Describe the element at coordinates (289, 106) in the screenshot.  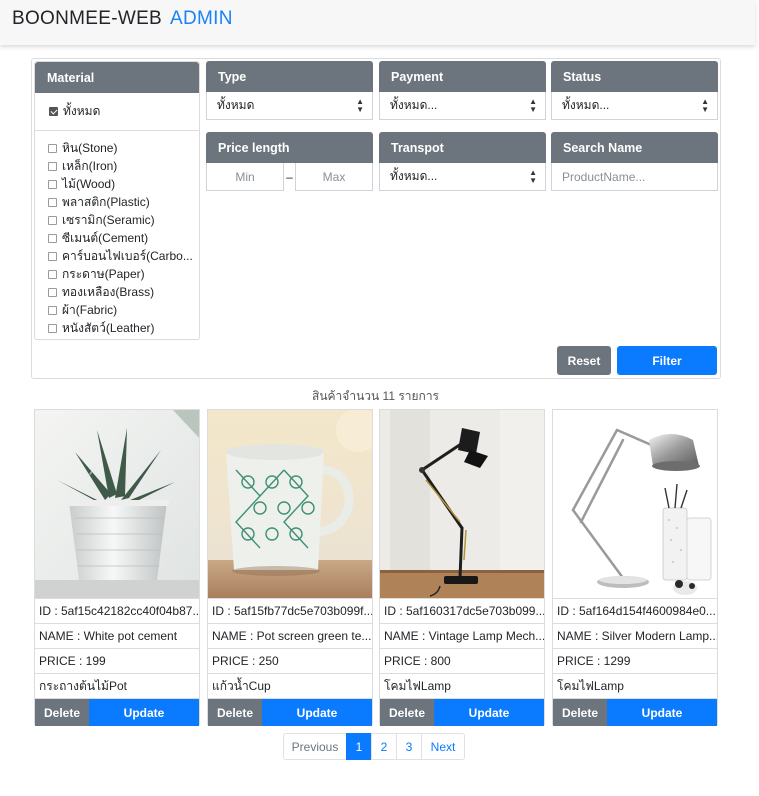
I see `type-select: ทั้งหมด ▲ ▼` at that location.